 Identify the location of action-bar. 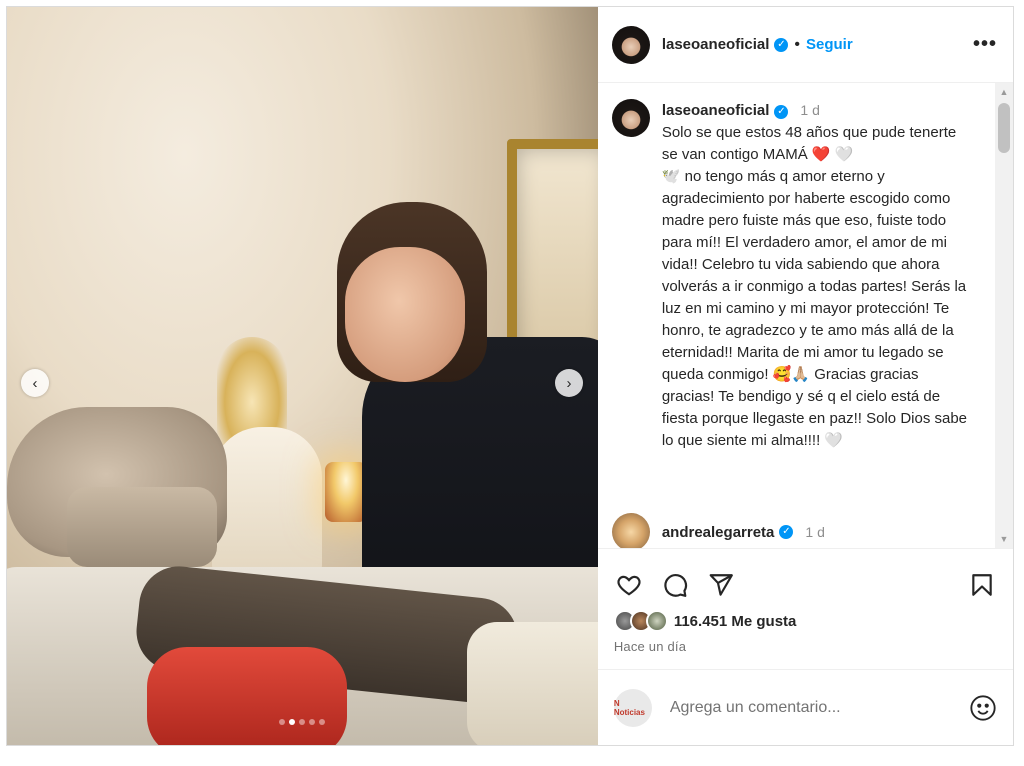
(805, 579).